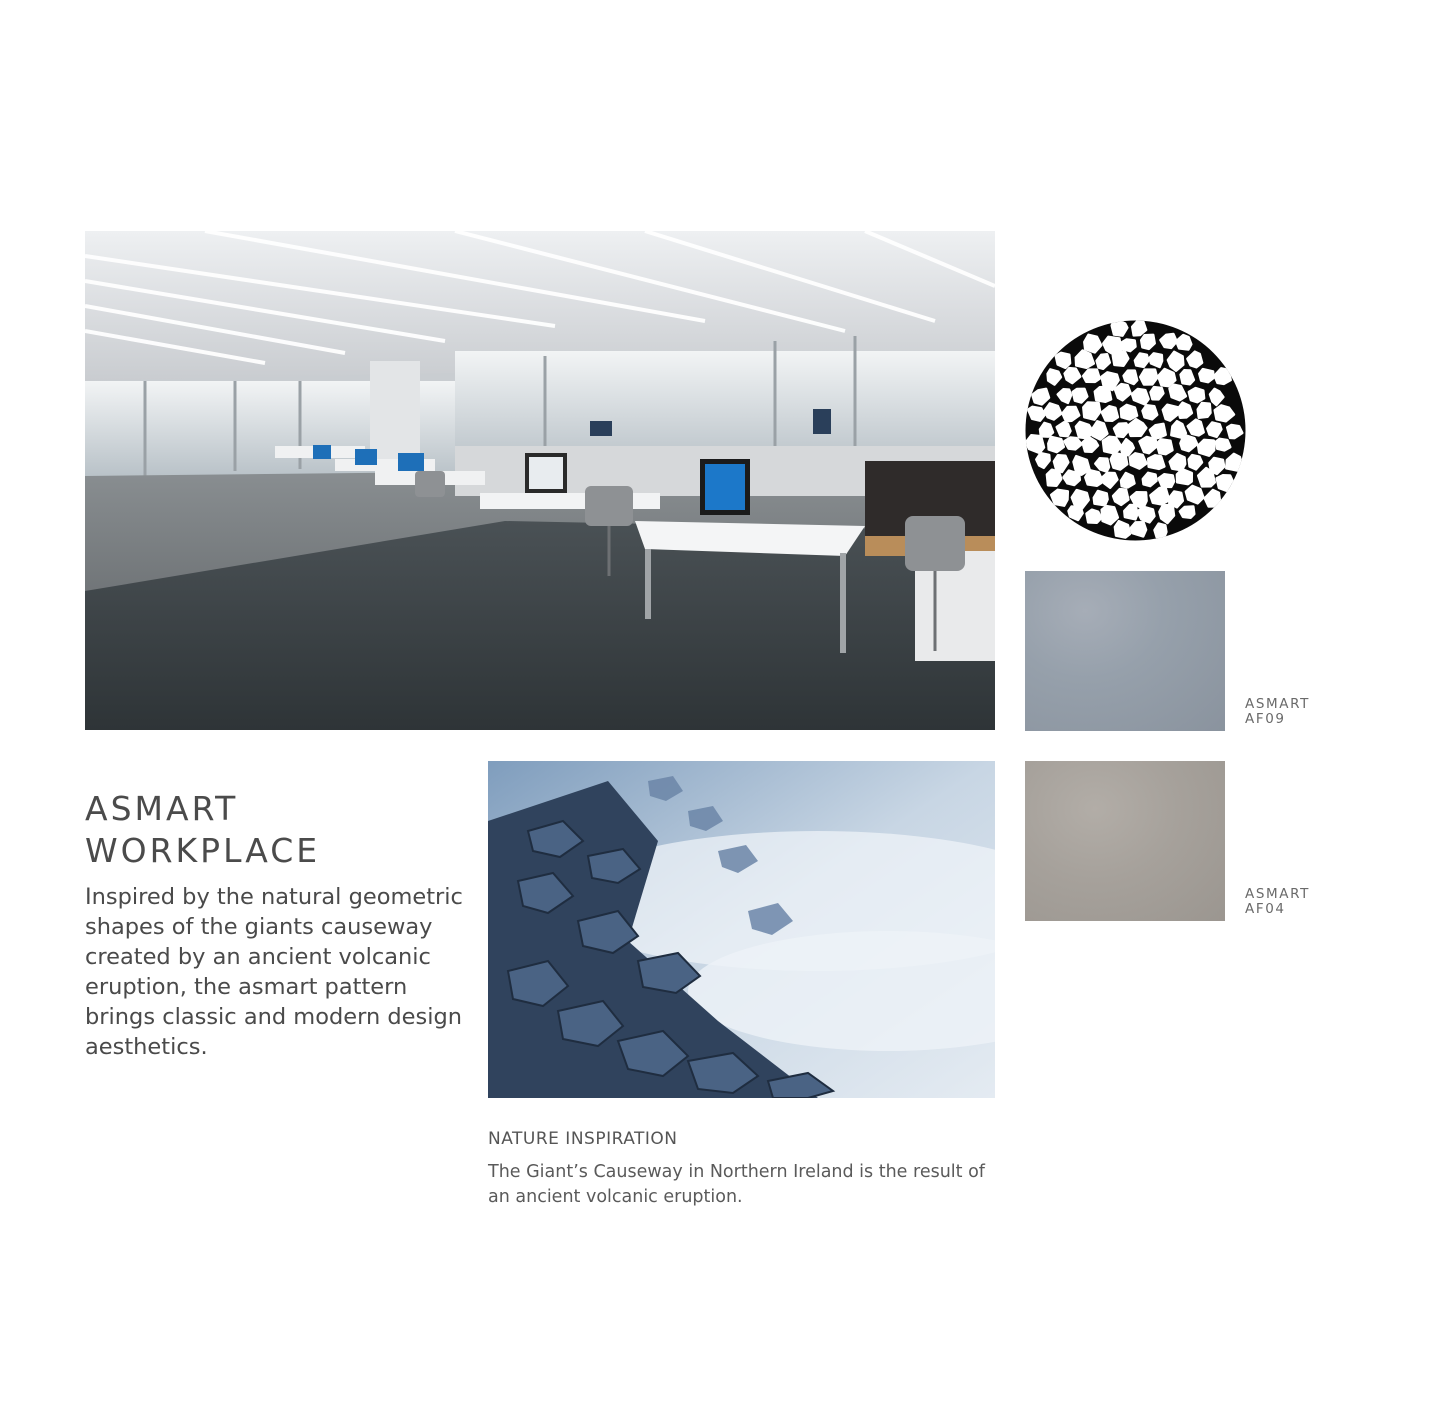 The width and height of the screenshot is (1440, 1401). What do you see at coordinates (583, 1139) in the screenshot?
I see `nature-heading: NATURE INSPIRATION` at bounding box center [583, 1139].